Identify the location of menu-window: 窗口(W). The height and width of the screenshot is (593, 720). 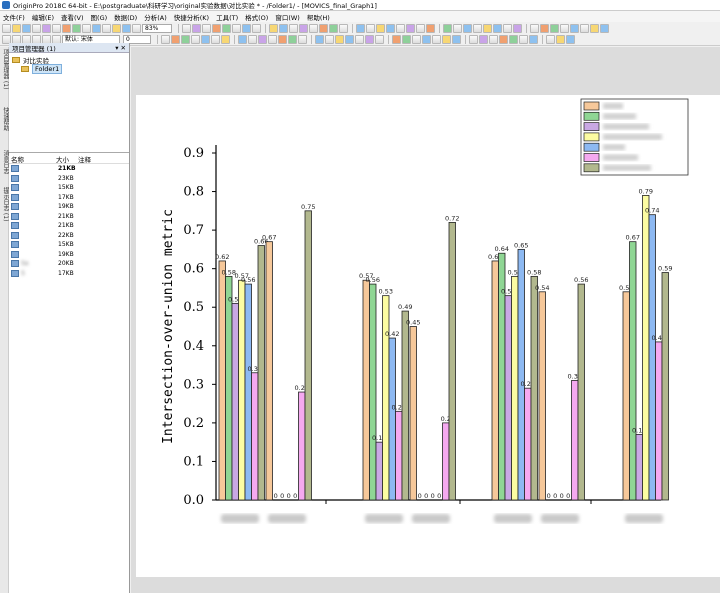
(287, 17).